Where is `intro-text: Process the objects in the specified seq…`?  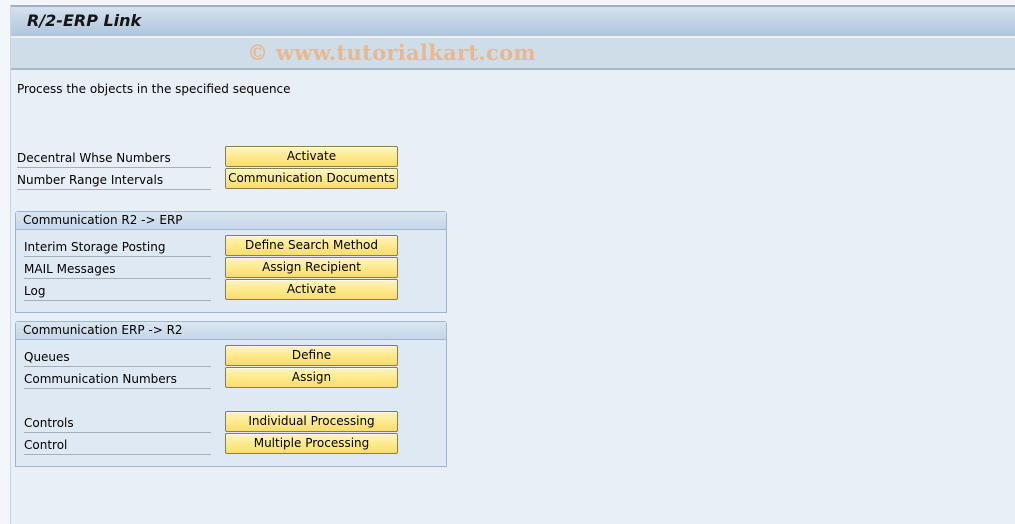
intro-text: Process the objects in the specified seq… is located at coordinates (154, 89).